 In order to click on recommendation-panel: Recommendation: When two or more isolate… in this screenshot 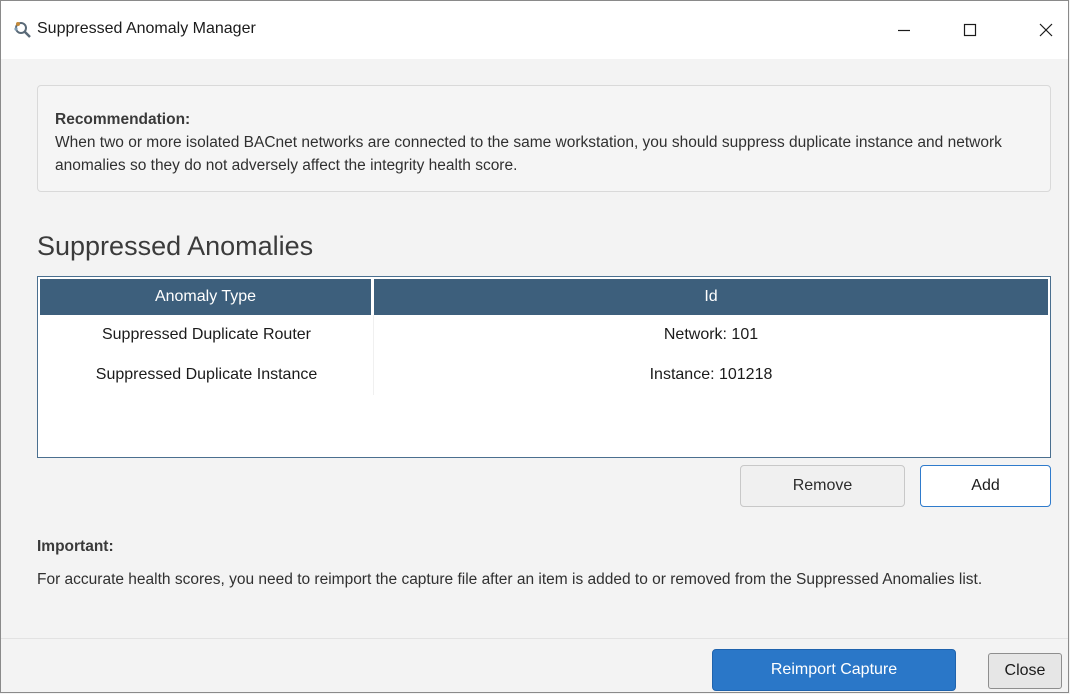, I will do `click(544, 138)`.